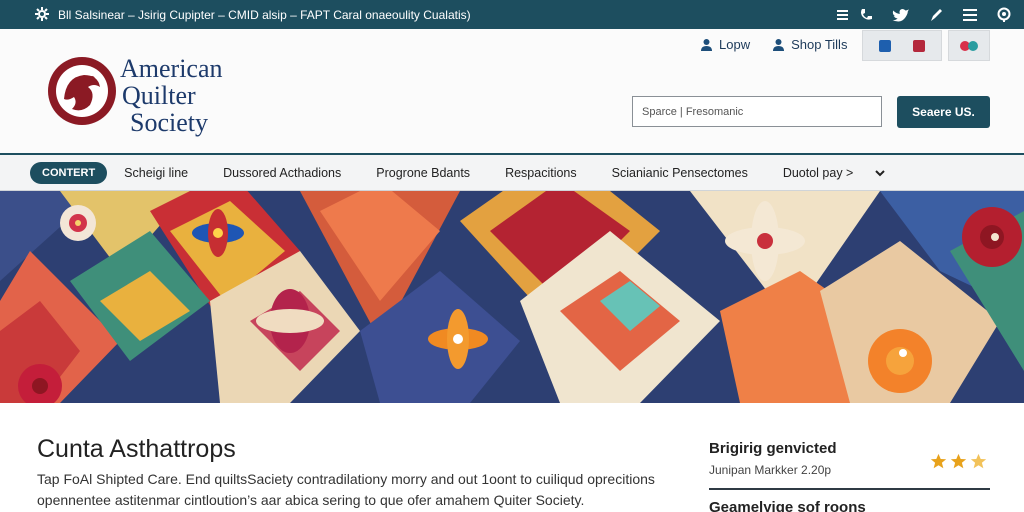 This screenshot has height=512, width=1024. Describe the element at coordinates (169, 122) in the screenshot. I see `logo-line-3: Society` at that location.